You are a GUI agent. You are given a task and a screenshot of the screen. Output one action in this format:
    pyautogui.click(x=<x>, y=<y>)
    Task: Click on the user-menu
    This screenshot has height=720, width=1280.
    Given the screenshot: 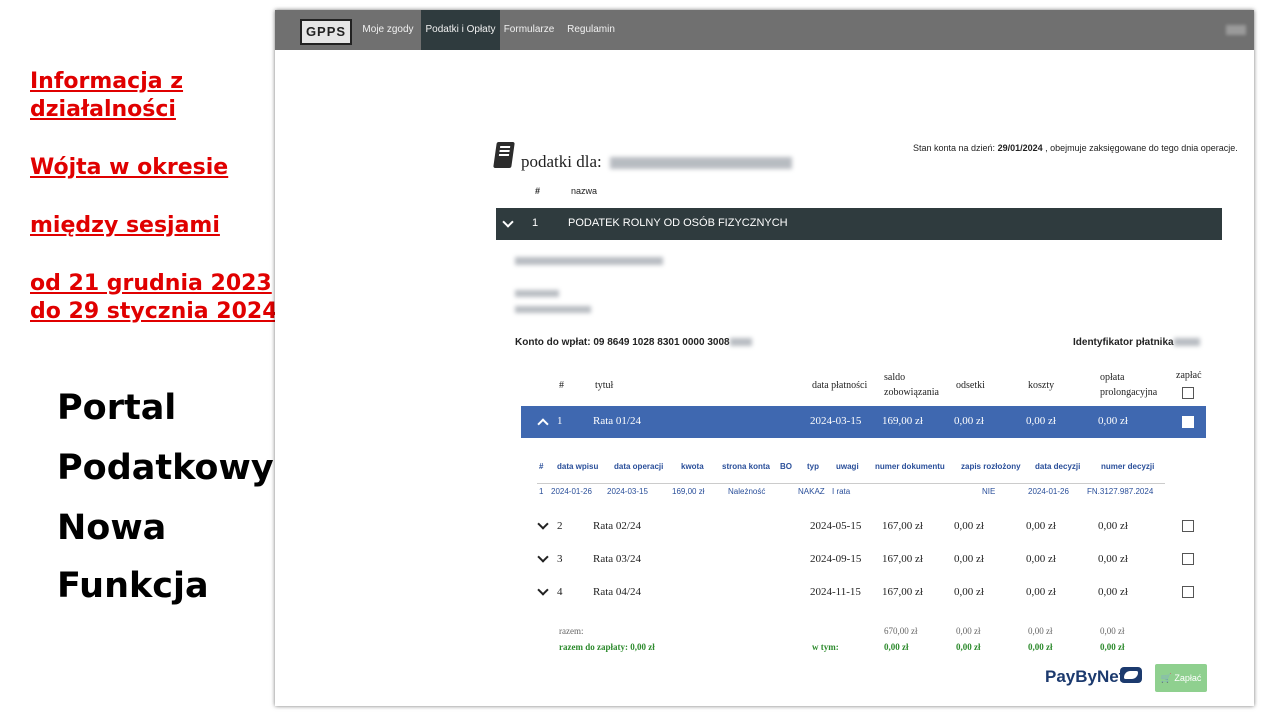 What is the action you would take?
    pyautogui.click(x=1236, y=30)
    